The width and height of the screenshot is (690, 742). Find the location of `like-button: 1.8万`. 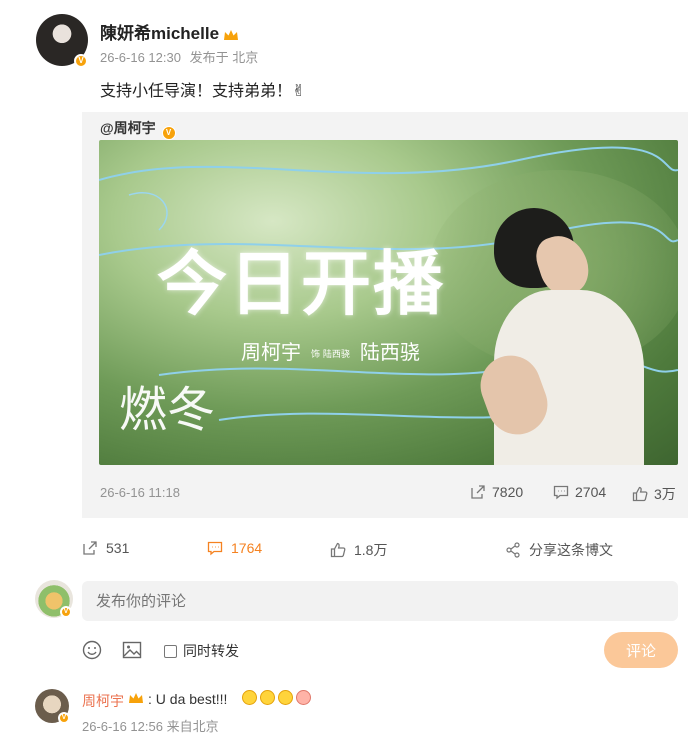

like-button: 1.8万 is located at coordinates (358, 550).